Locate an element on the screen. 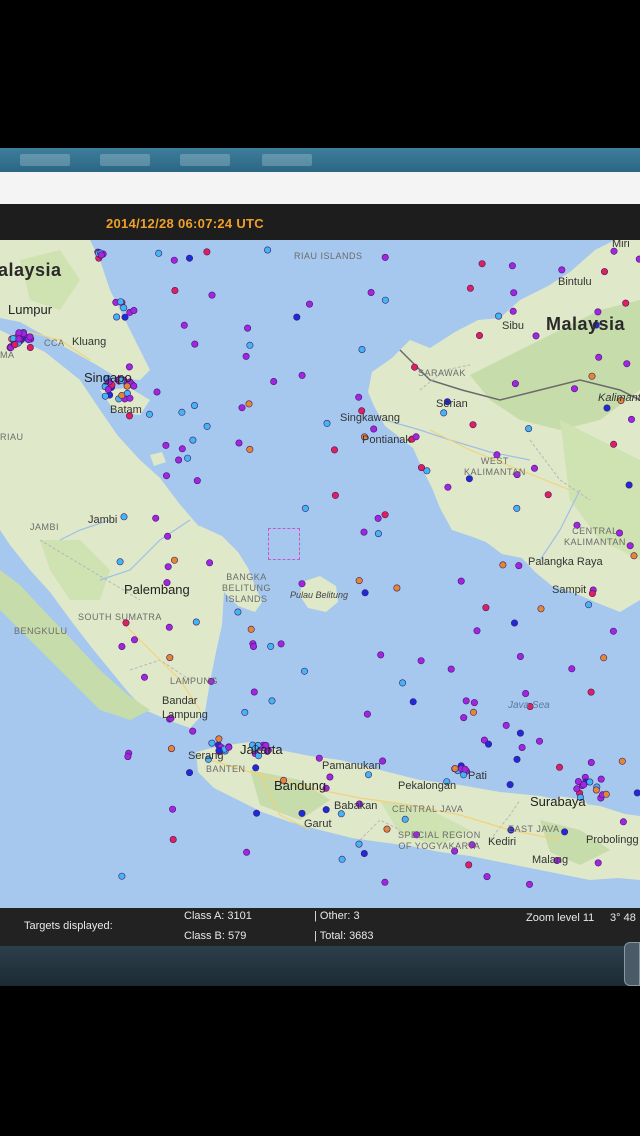 Image resolution: width=640 pixels, height=1136 pixels. selection-box is located at coordinates (284, 544).